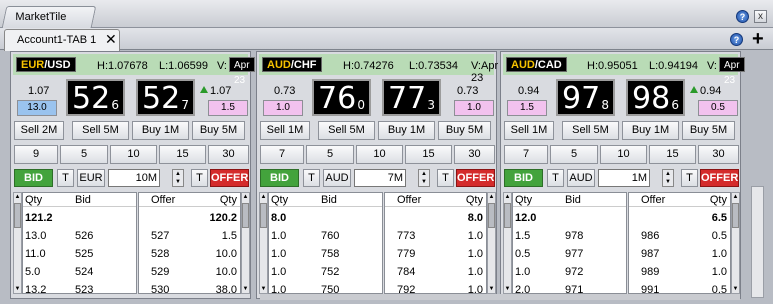 The height and width of the screenshot is (304, 773). What do you see at coordinates (742, 16) in the screenshot?
I see `window-help-icon: ?` at bounding box center [742, 16].